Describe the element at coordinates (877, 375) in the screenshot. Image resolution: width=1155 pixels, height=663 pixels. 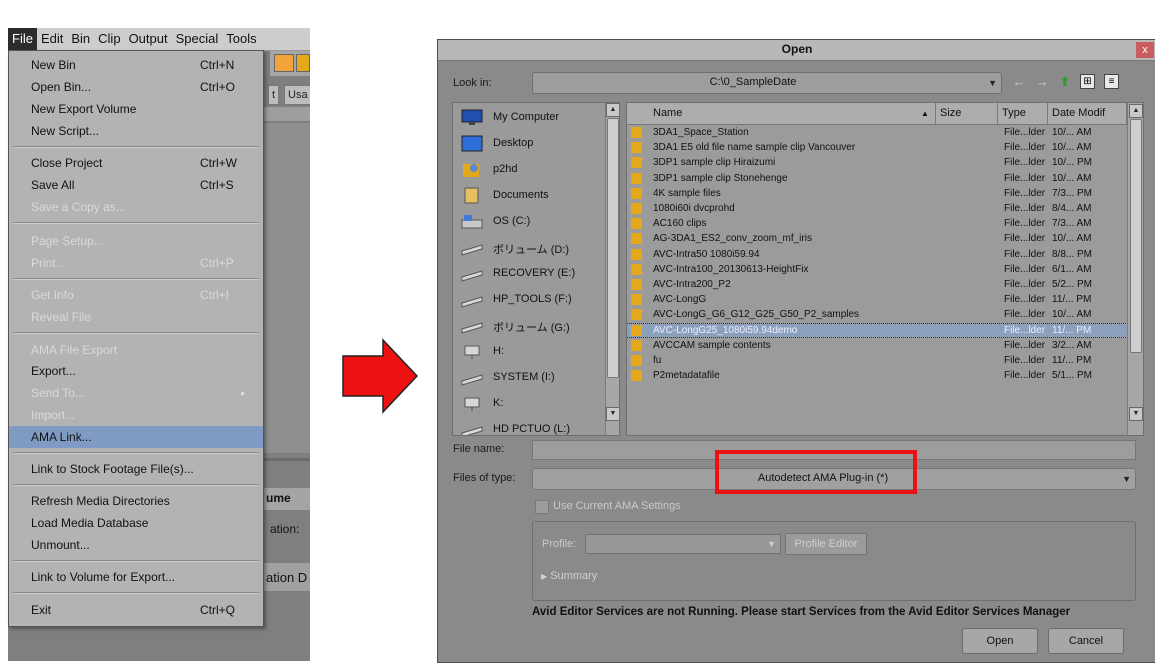
I see `file-row: P2metadatafile File...lder 5/1... PM` at that location.